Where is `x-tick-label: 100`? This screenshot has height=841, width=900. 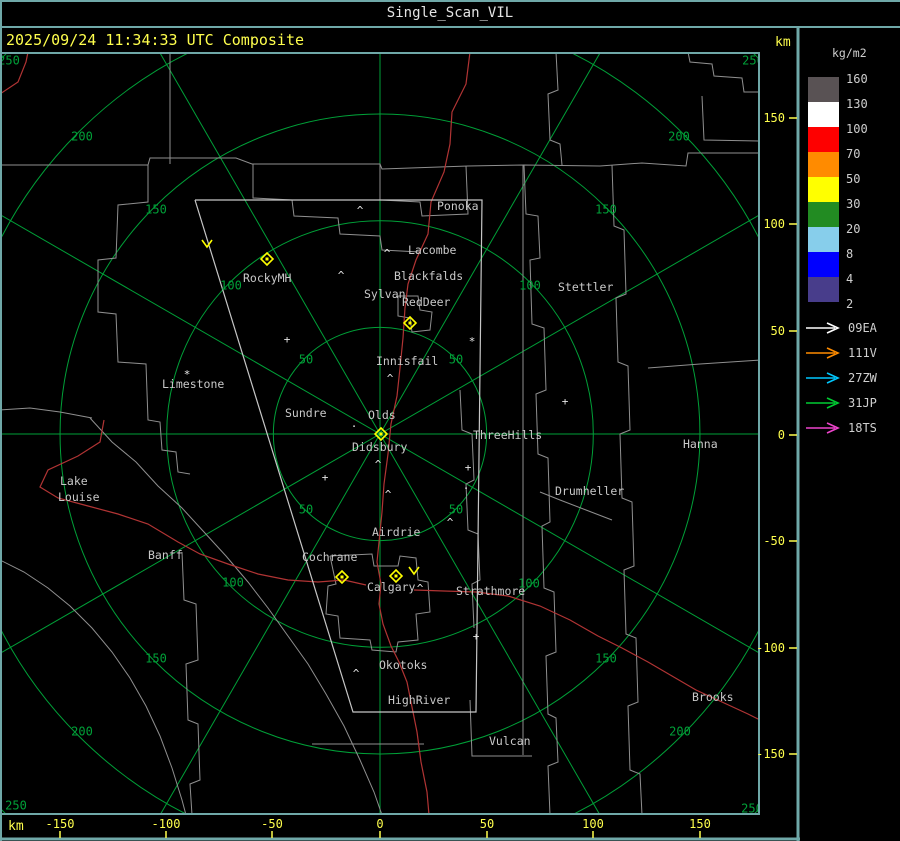 x-tick-label: 100 is located at coordinates (593, 824).